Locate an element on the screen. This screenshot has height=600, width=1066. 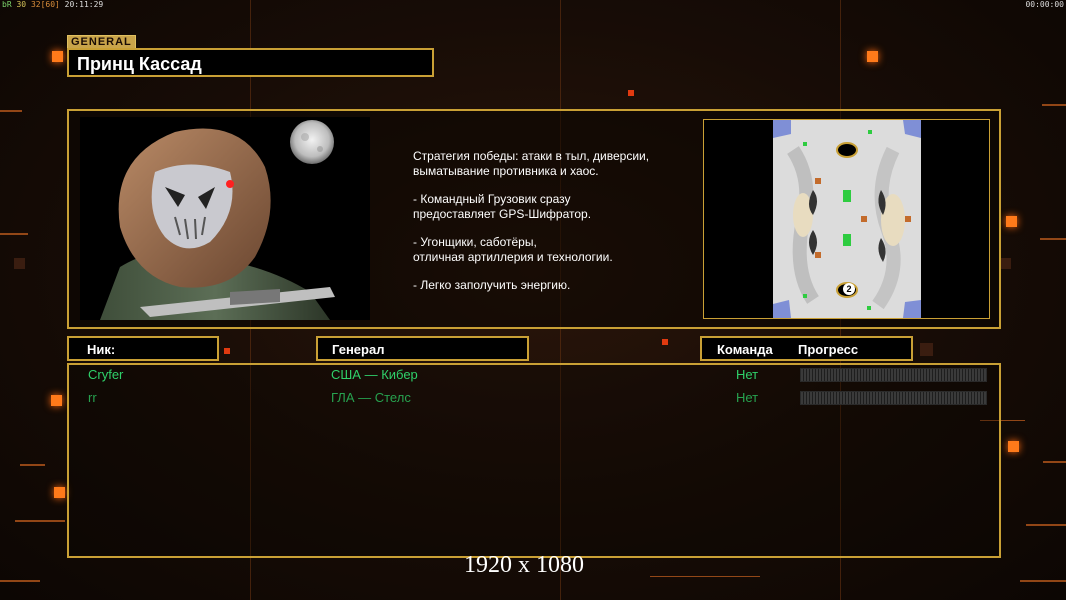
general-tag: GENERAL is located at coordinates (101, 42).